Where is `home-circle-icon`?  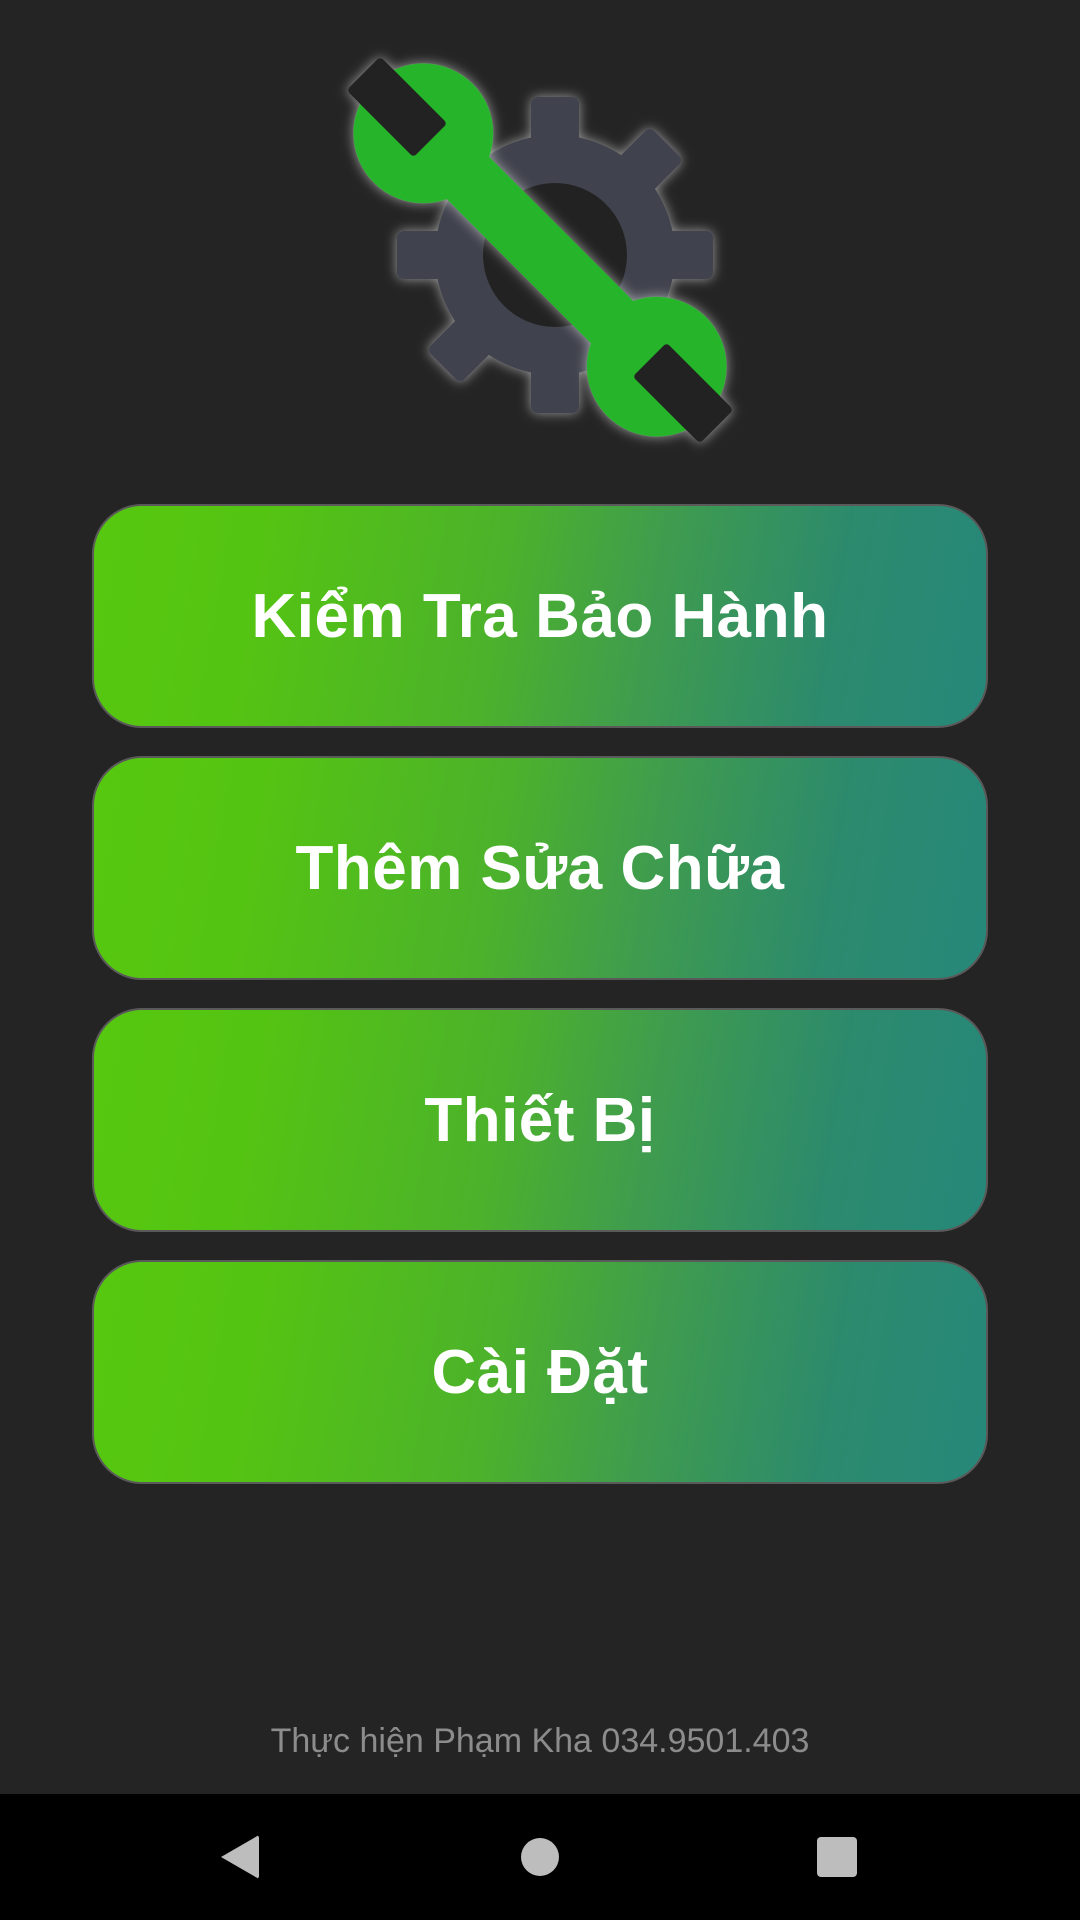
home-circle-icon is located at coordinates (540, 1857).